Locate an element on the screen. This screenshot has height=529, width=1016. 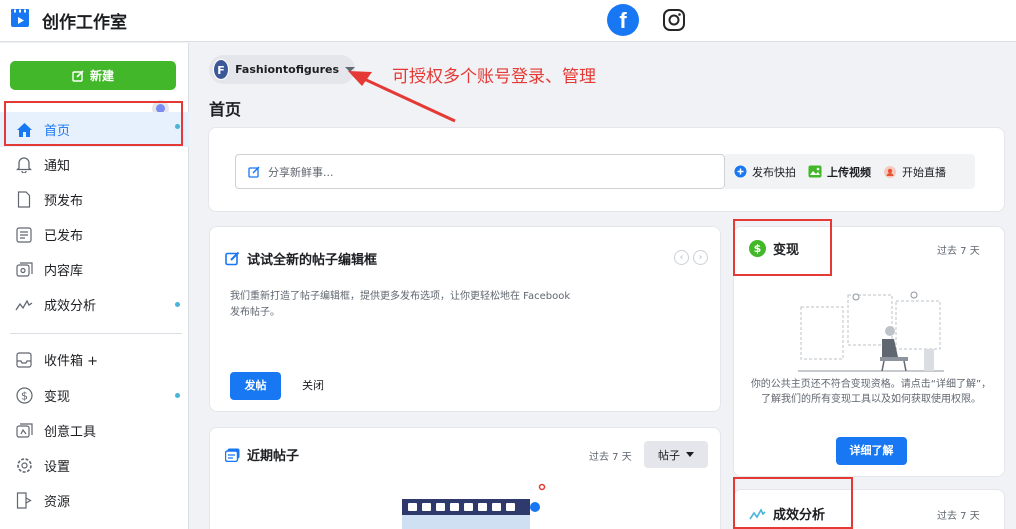
sidebar-item-label: 变现 is located at coordinates (57, 397).